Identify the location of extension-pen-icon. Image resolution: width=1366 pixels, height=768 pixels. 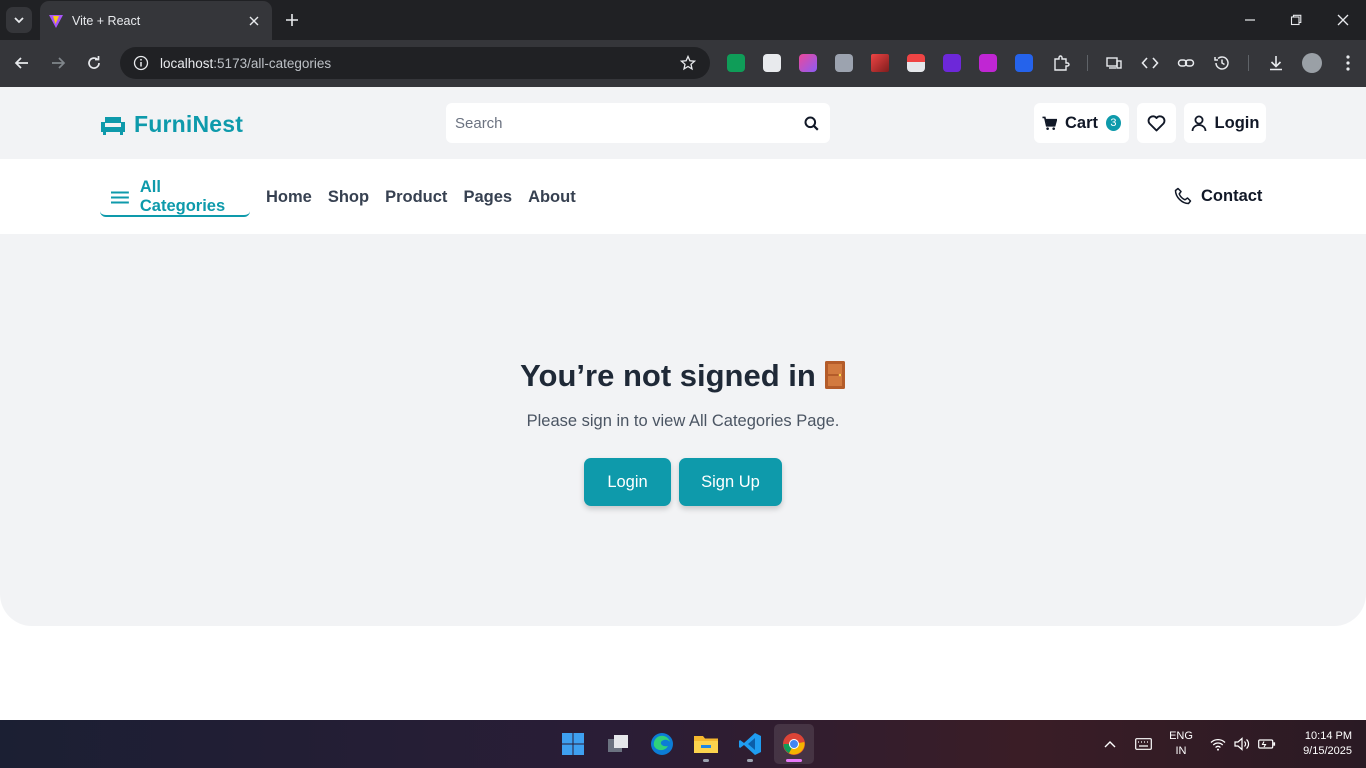
(880, 63).